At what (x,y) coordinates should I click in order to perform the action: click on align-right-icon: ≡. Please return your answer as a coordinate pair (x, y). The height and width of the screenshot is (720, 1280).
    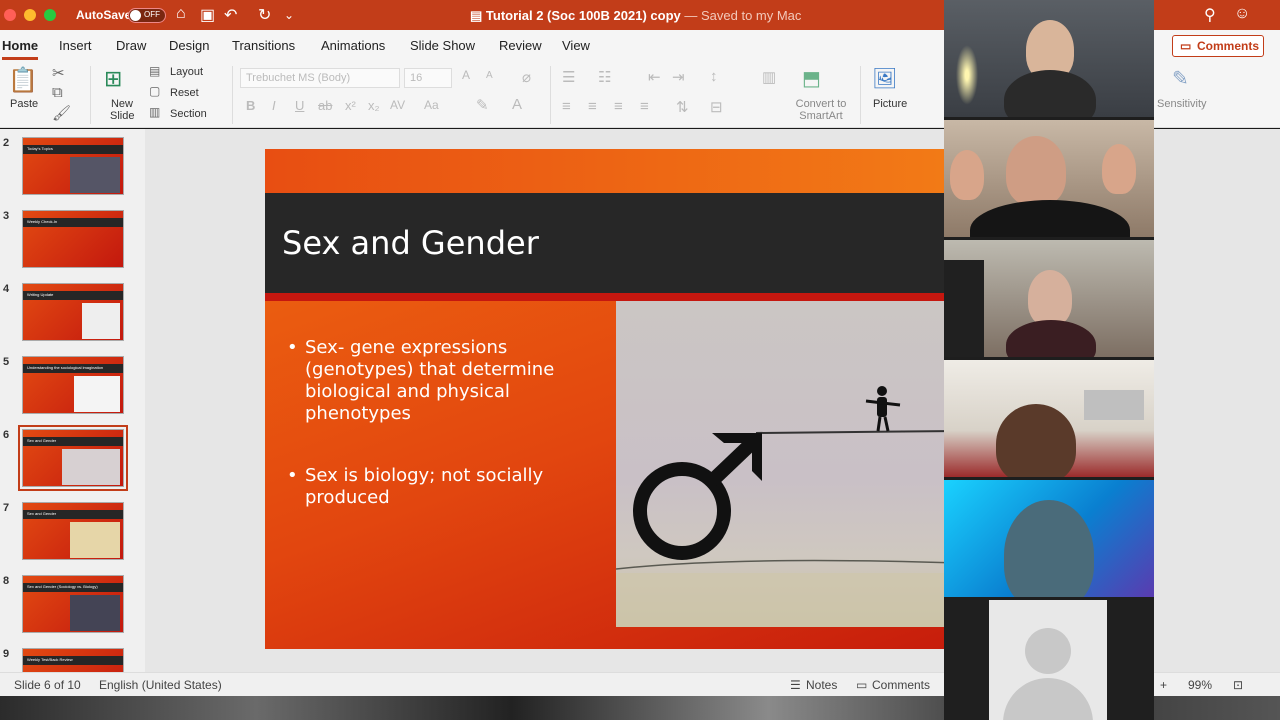
    Looking at the image, I should click on (618, 106).